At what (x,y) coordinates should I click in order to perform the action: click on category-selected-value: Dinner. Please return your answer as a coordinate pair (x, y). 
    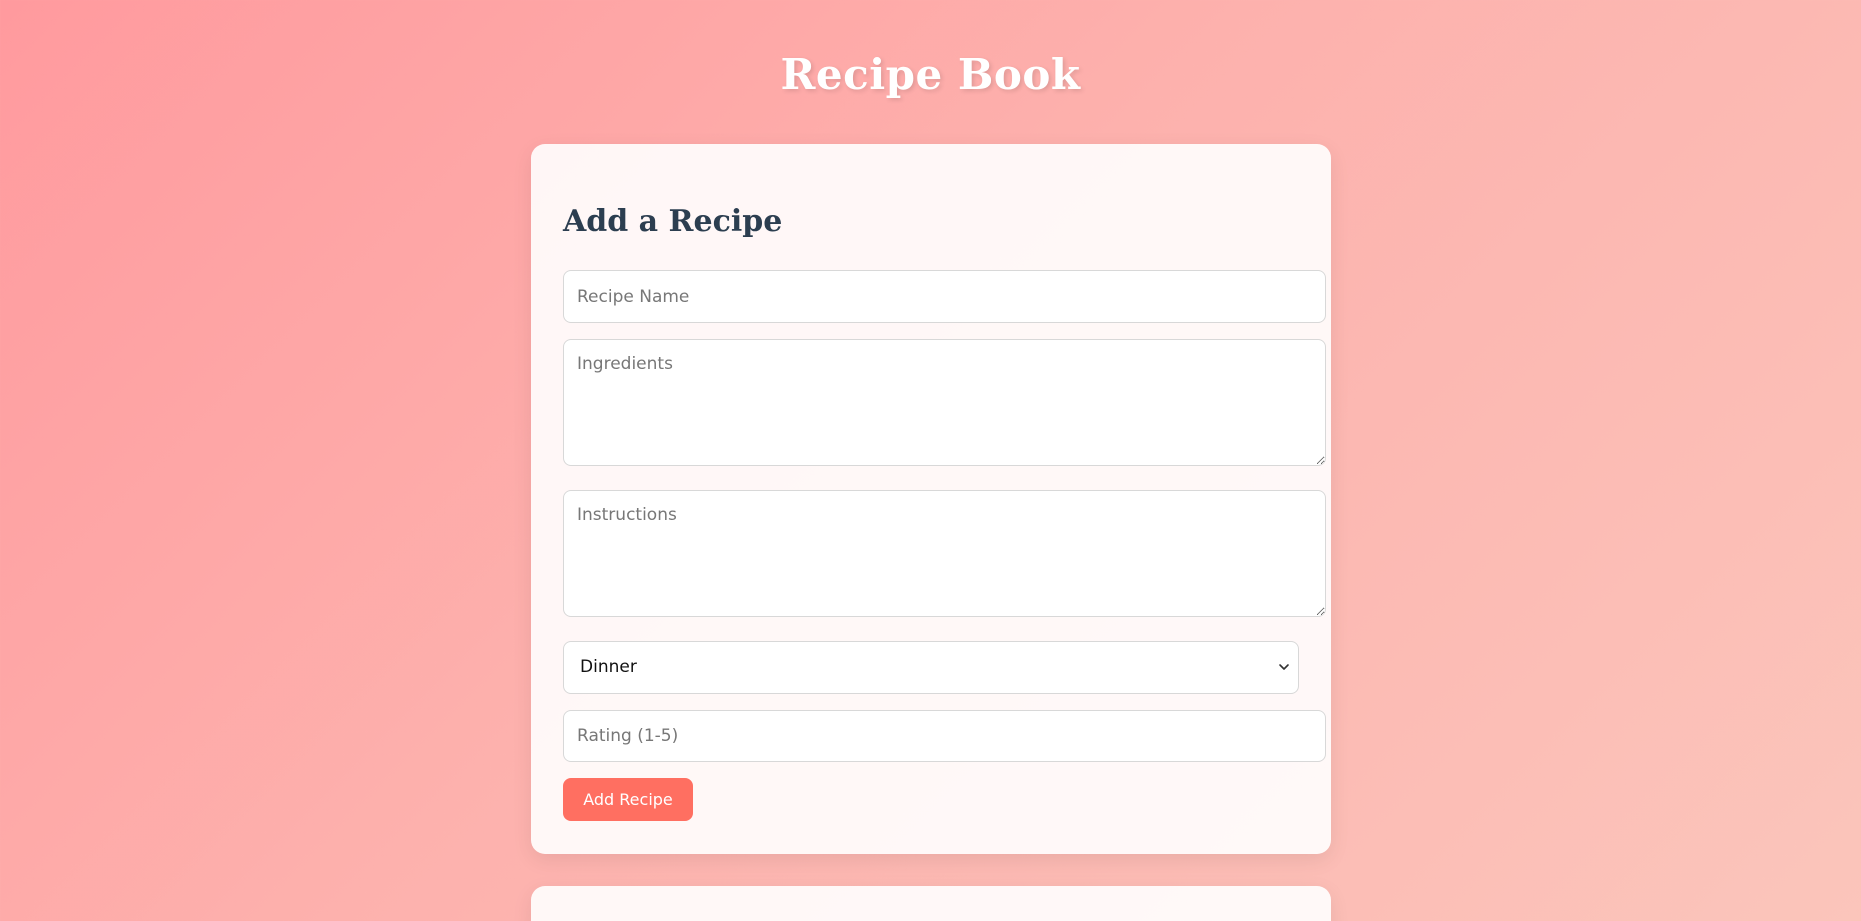
    Looking at the image, I should click on (608, 667).